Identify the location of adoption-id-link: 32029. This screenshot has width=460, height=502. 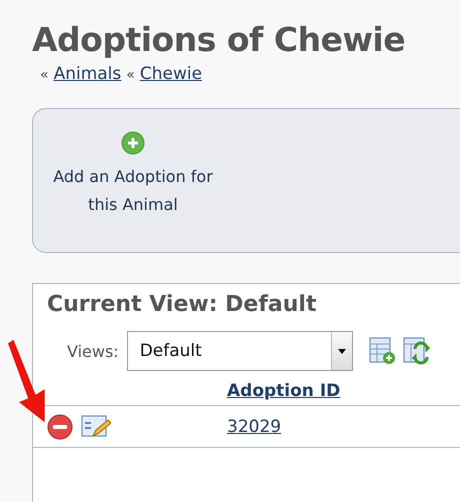
(254, 426).